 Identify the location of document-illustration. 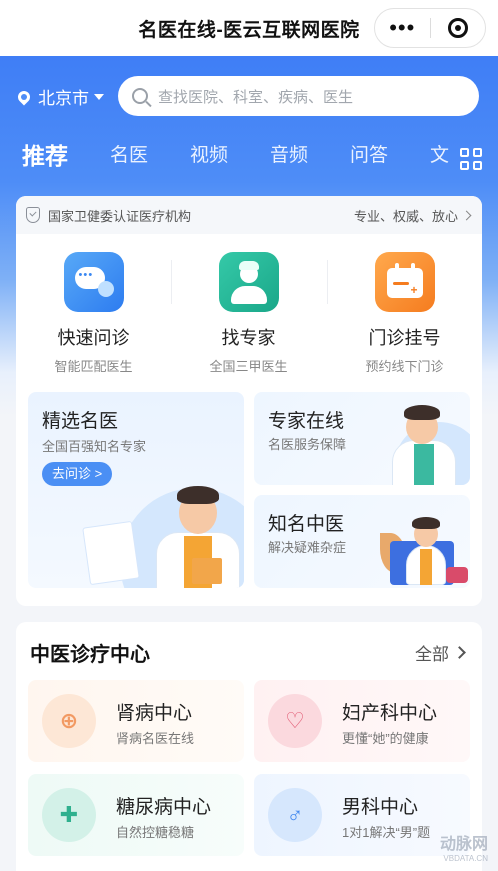
(111, 553).